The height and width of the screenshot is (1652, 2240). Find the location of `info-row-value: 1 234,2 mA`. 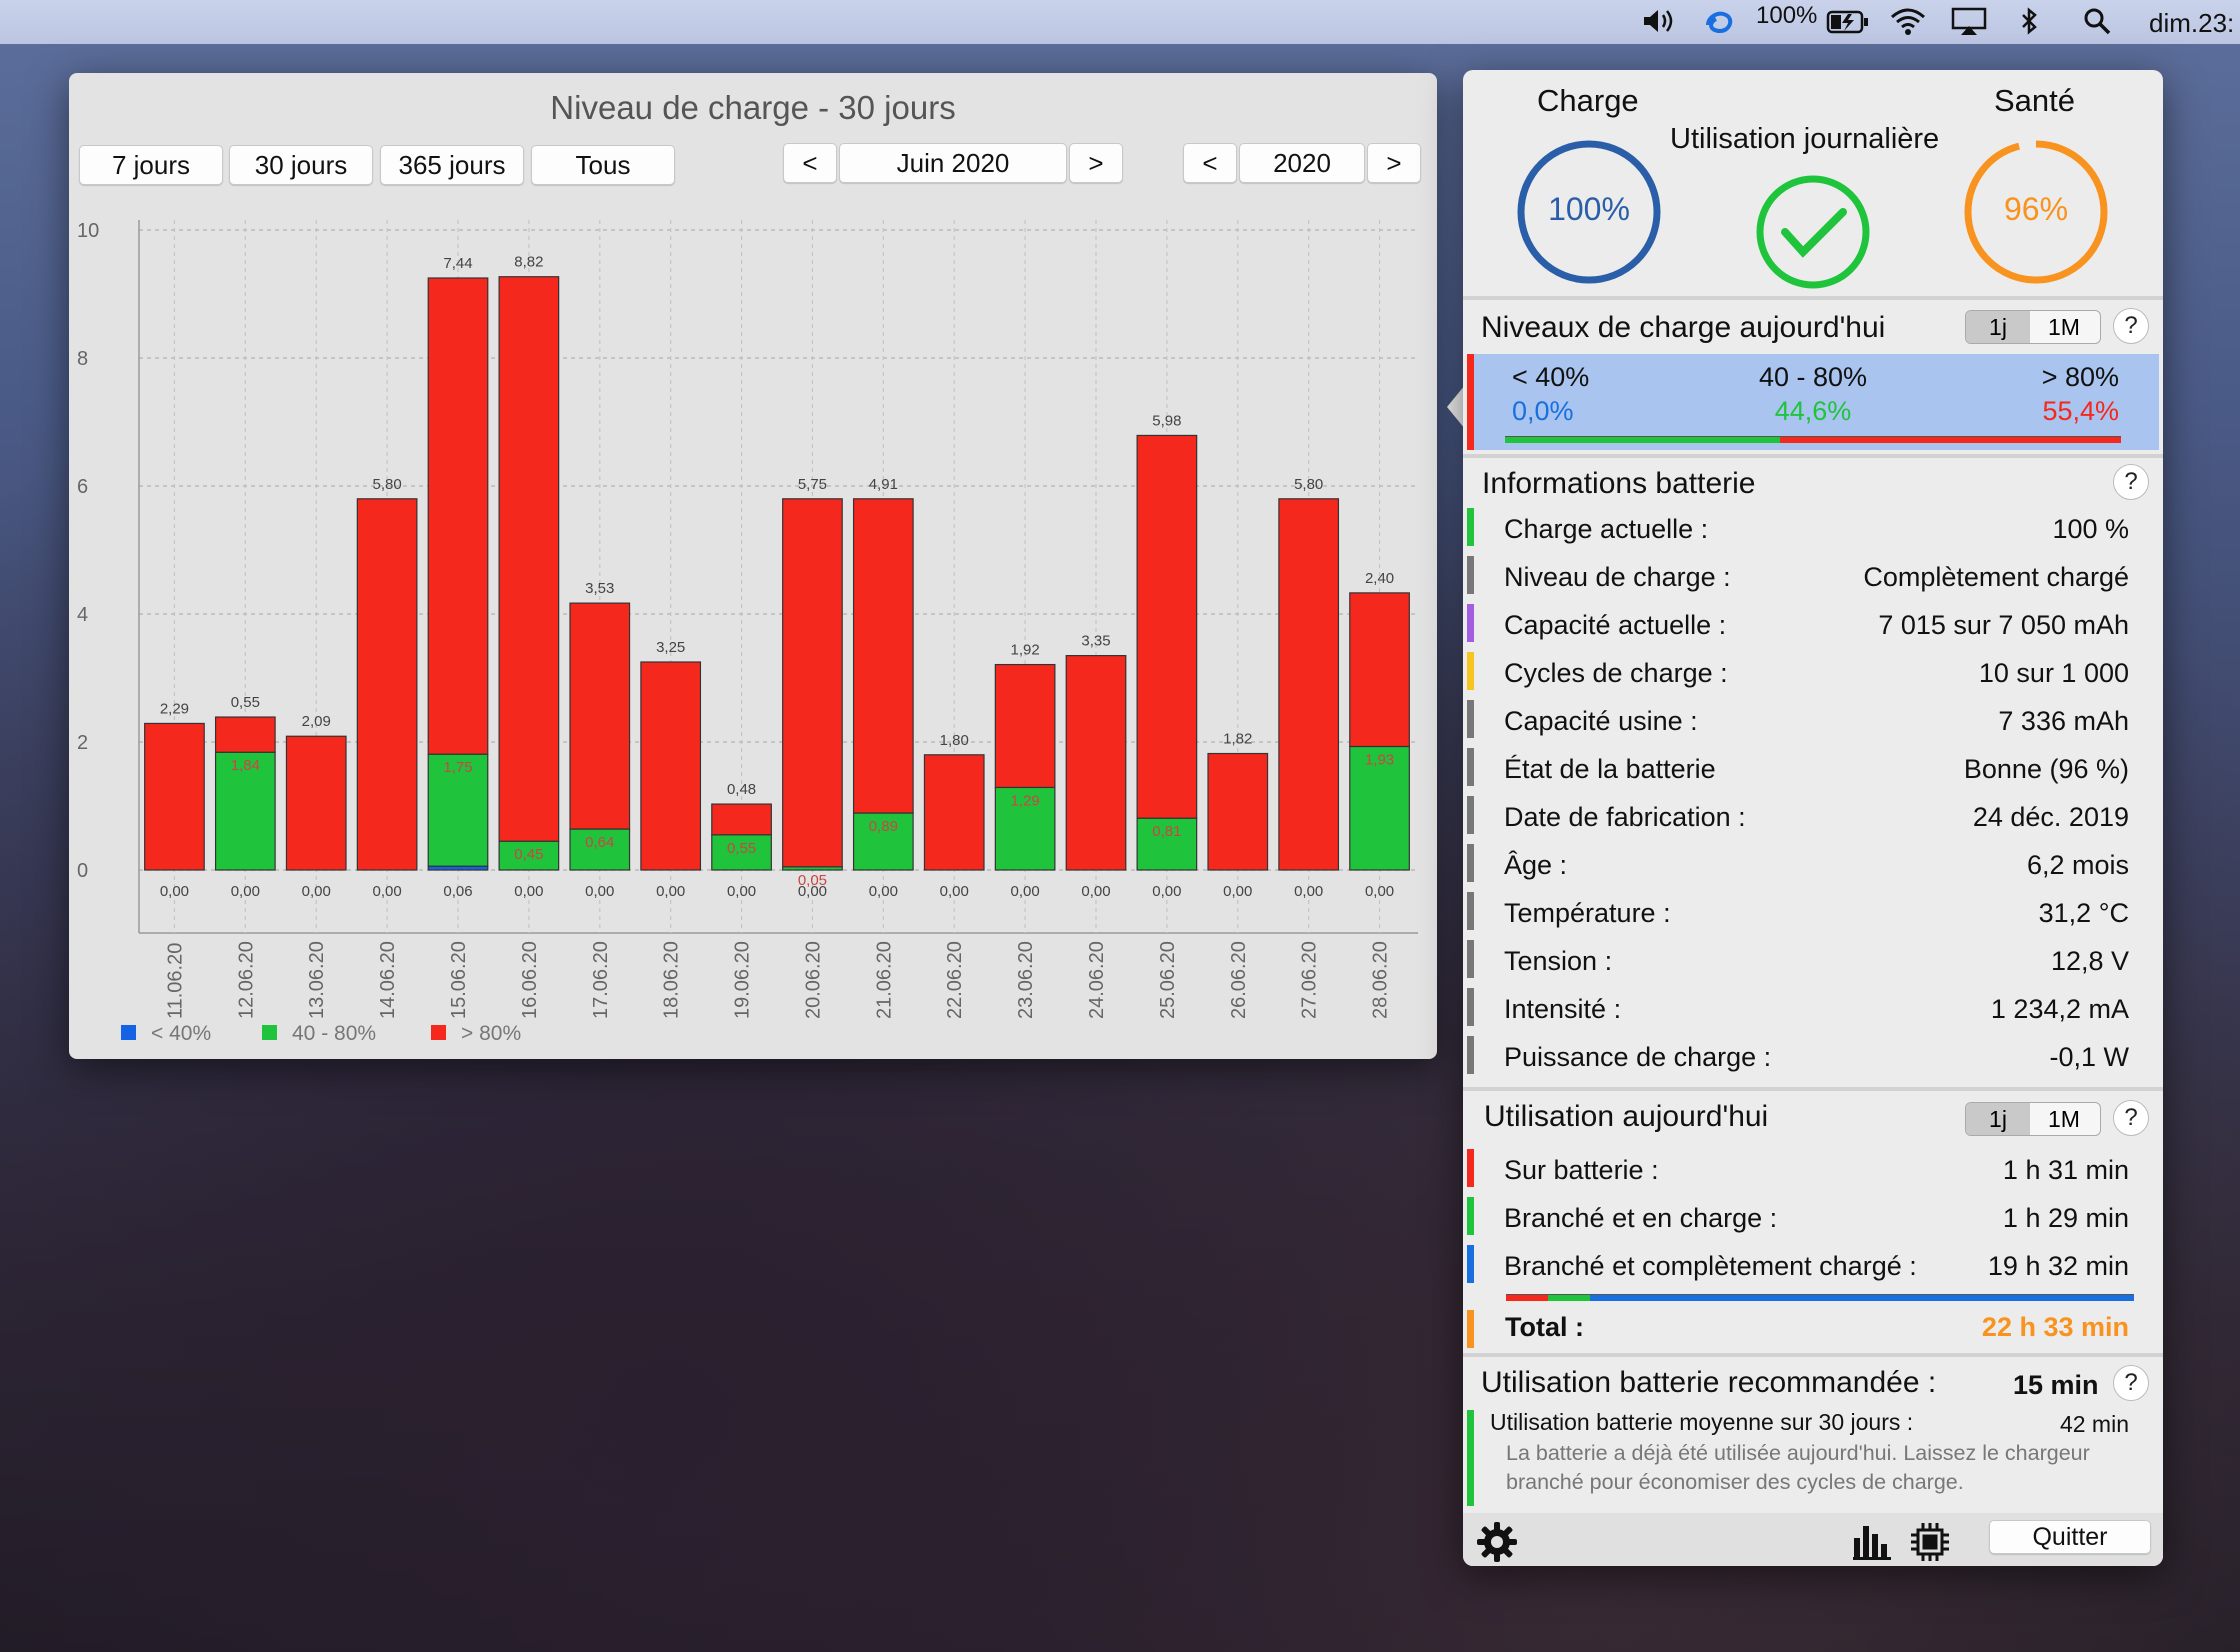

info-row-value: 1 234,2 mA is located at coordinates (2059, 1009).